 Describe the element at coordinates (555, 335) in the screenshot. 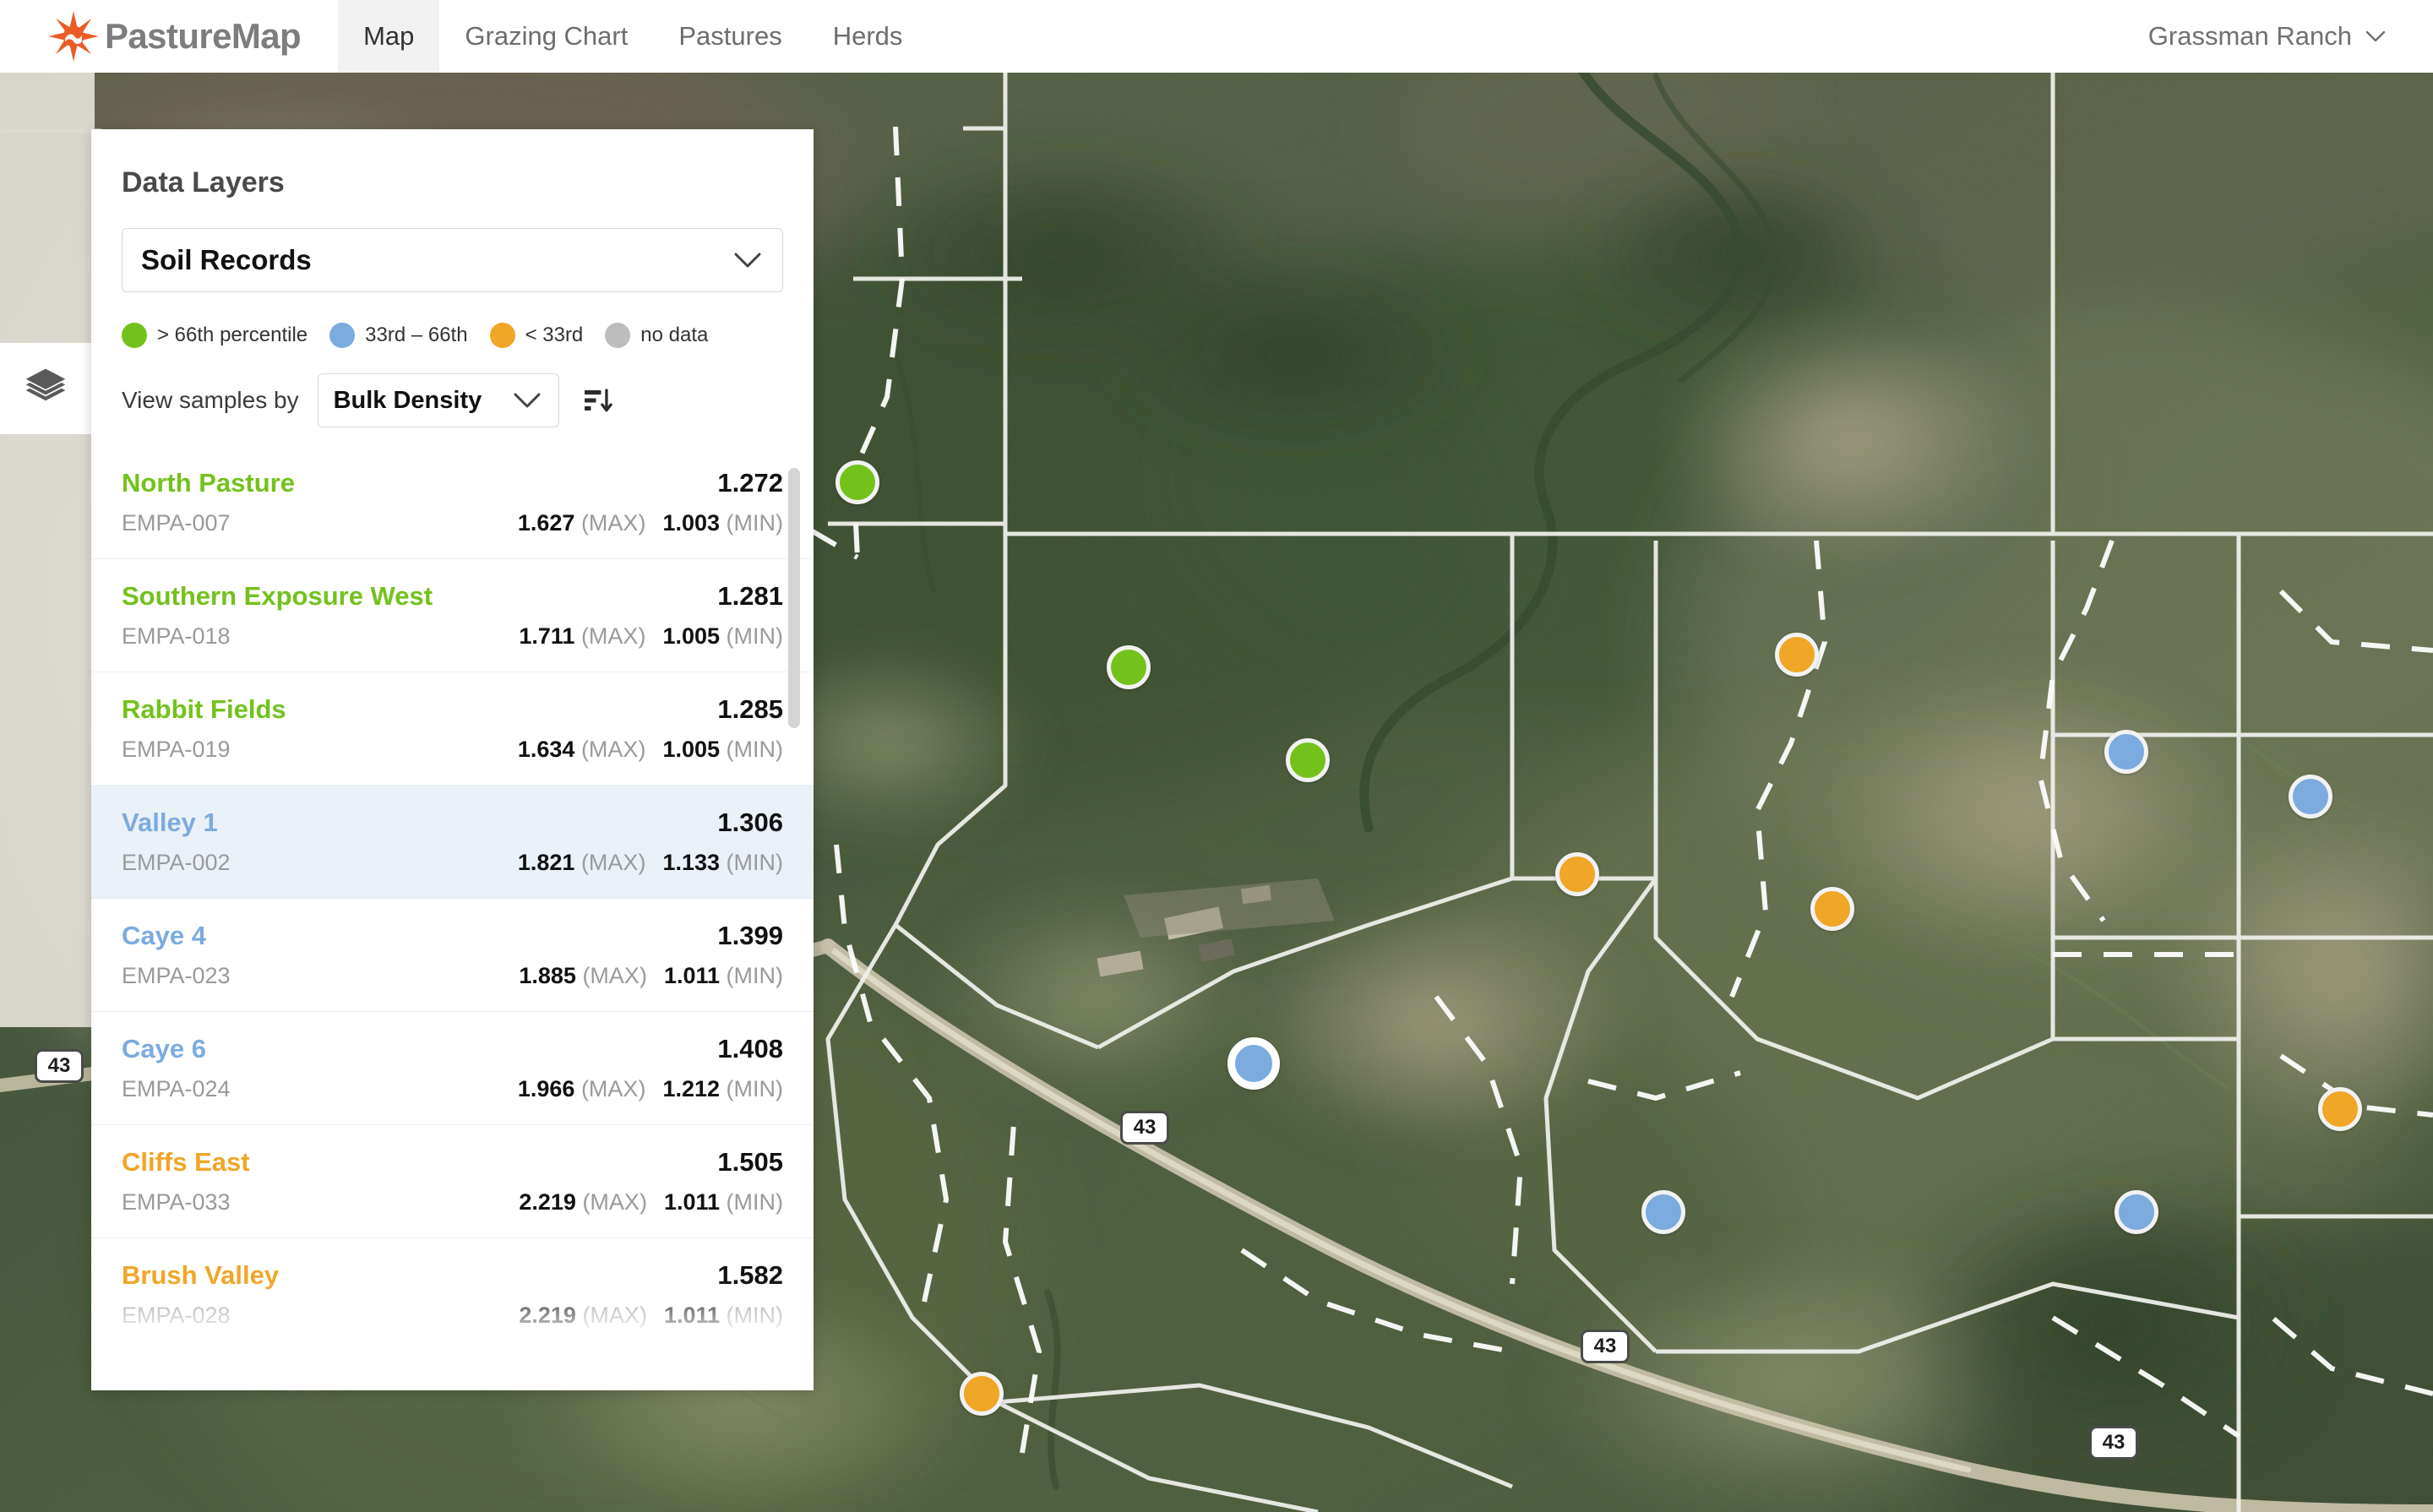

I see `legend-label-low: < 33rd` at that location.